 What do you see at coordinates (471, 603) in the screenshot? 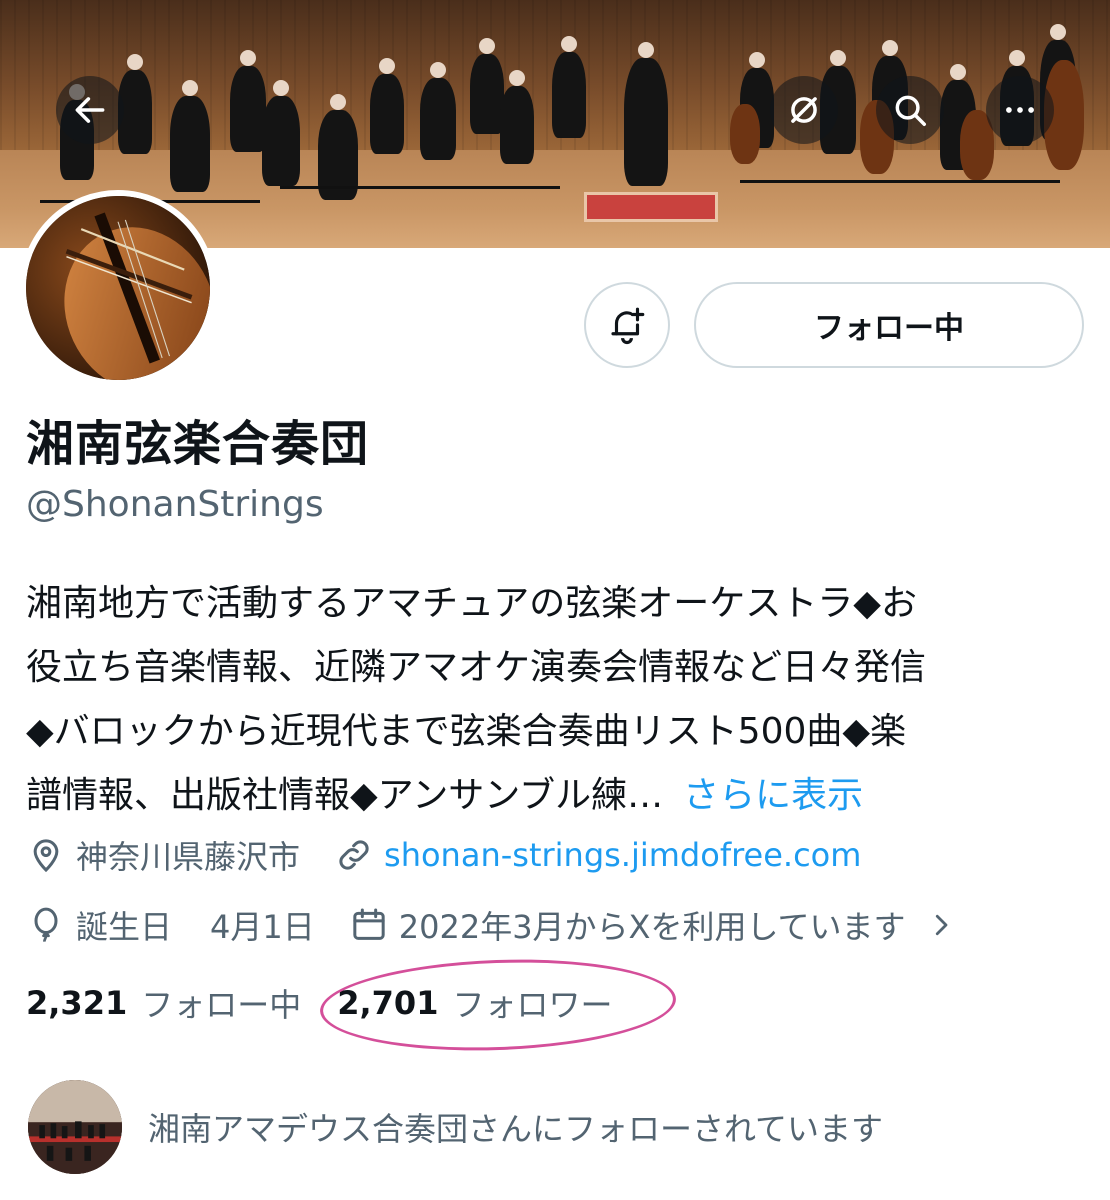
I see `bio-line: 湘南地方で活動するアマチュアの弦楽オーケストラ◆お` at bounding box center [471, 603].